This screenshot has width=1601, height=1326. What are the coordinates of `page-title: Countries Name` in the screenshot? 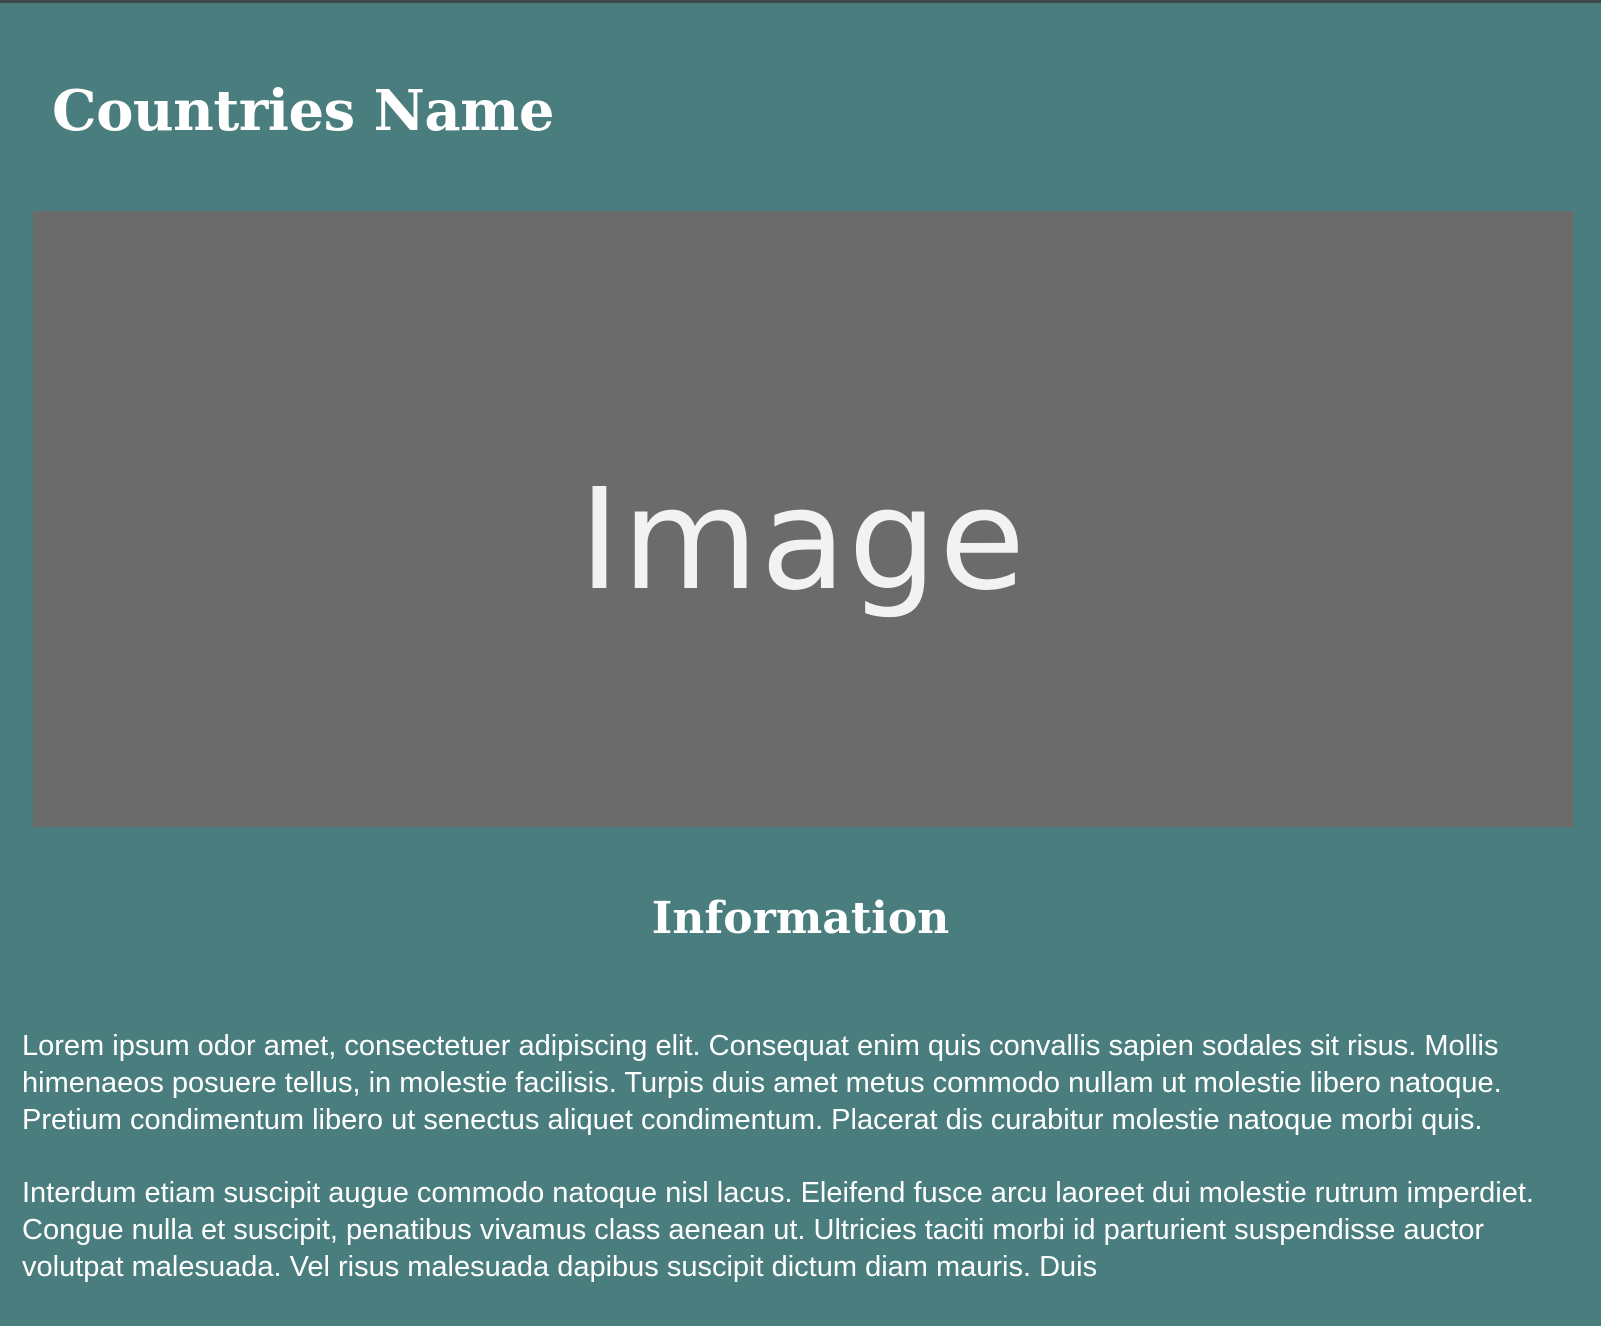 It's located at (303, 111).